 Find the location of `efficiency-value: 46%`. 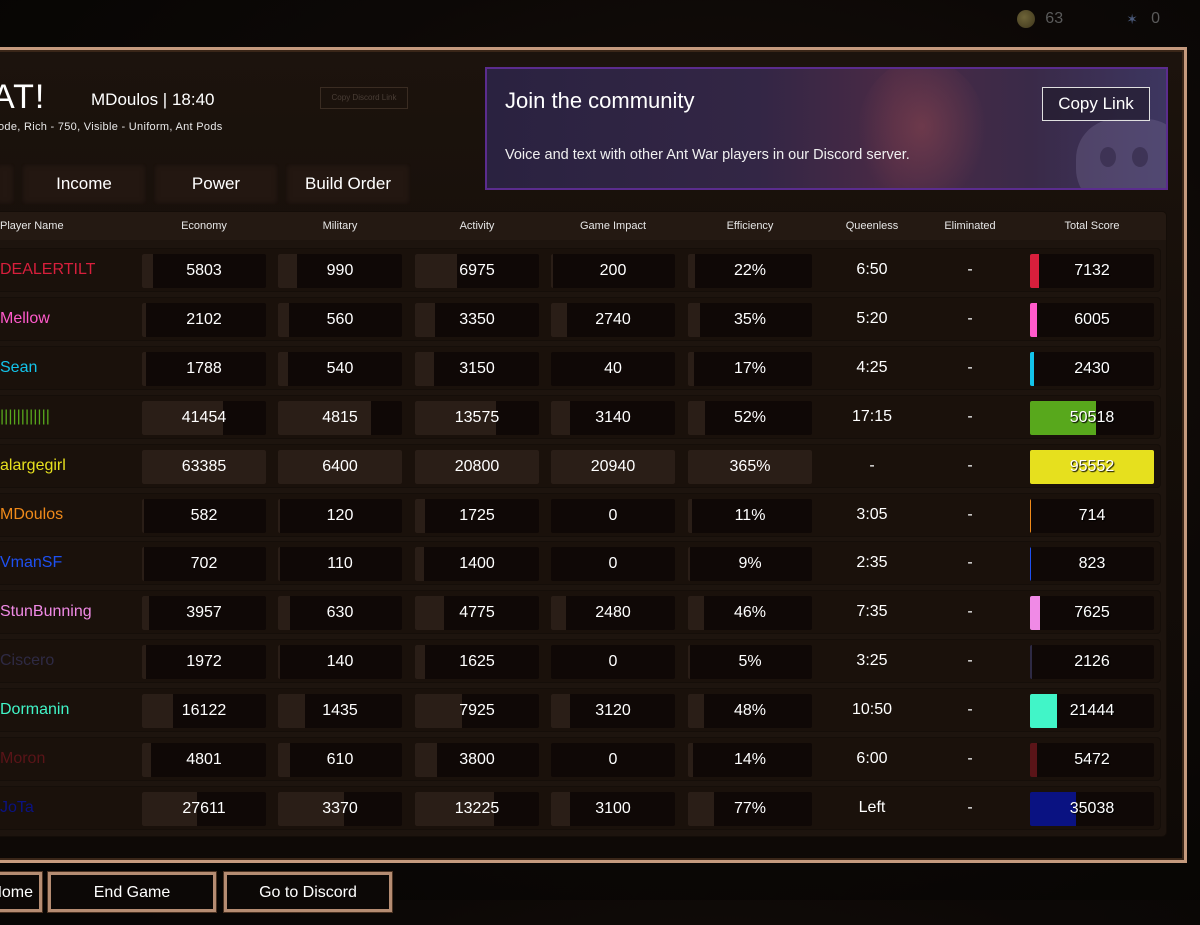

efficiency-value: 46% is located at coordinates (750, 613).